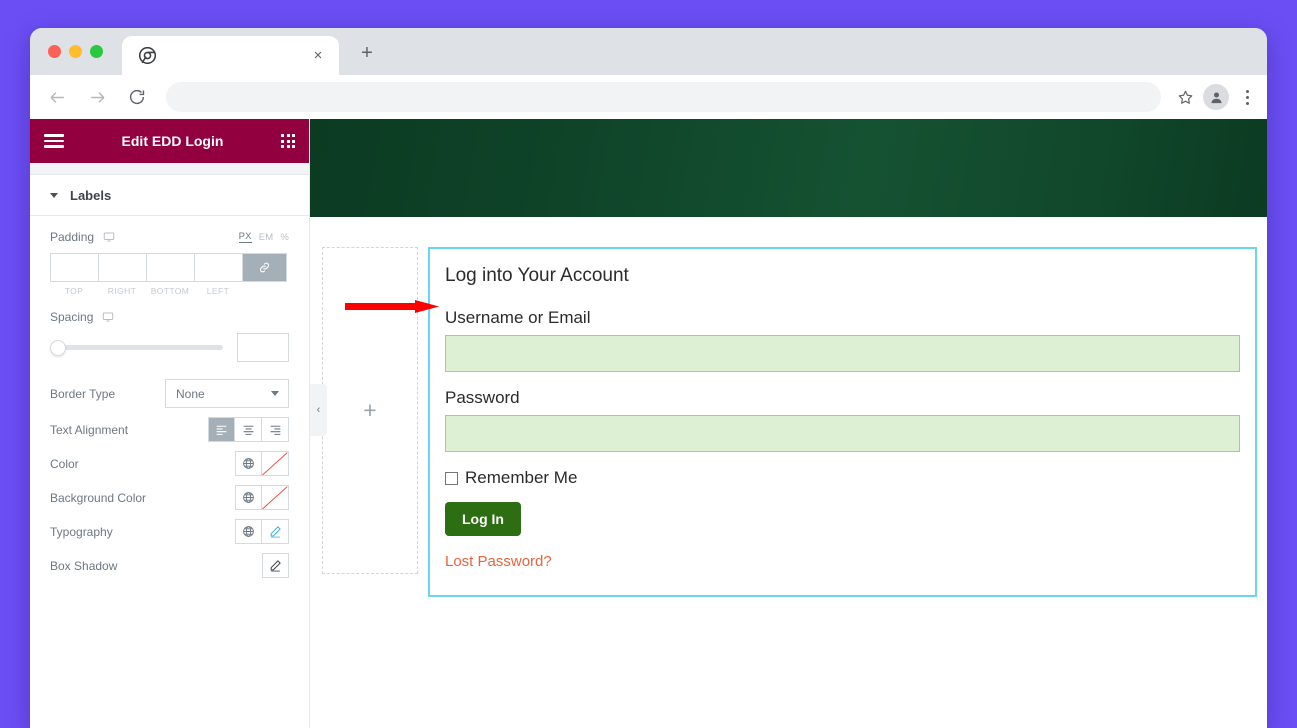 This screenshot has width=1297, height=728. Describe the element at coordinates (788, 168) in the screenshot. I see `hero-banner` at that location.